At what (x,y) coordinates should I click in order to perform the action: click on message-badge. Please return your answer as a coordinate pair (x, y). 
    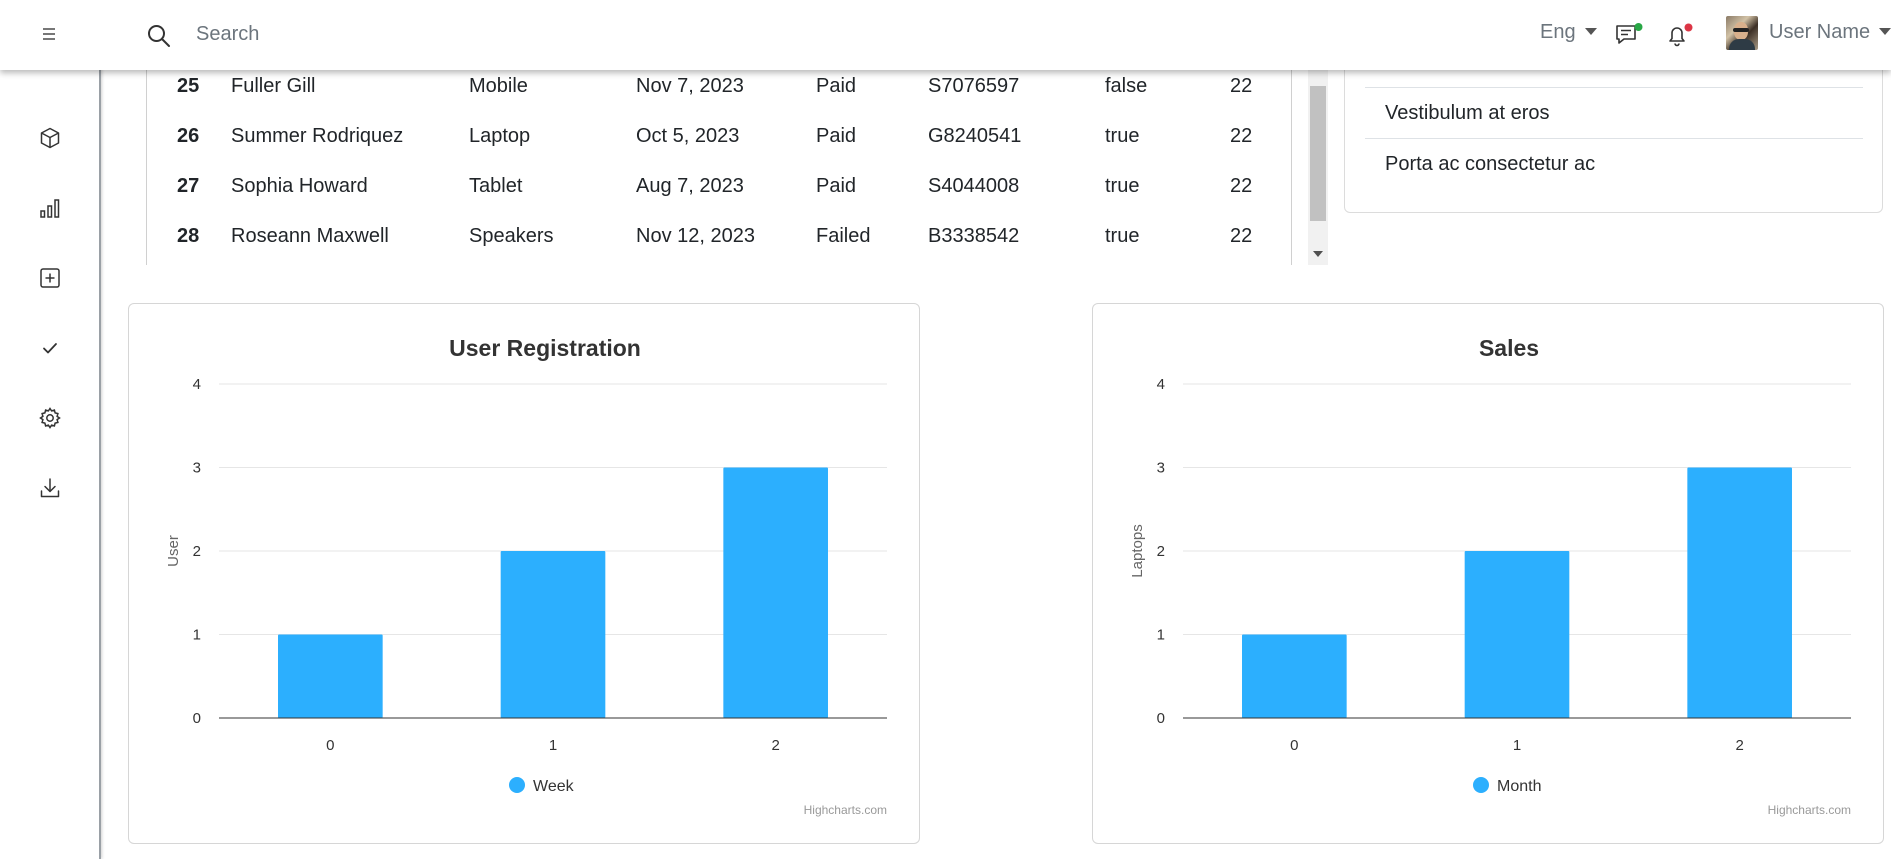
    Looking at the image, I should click on (1638, 27).